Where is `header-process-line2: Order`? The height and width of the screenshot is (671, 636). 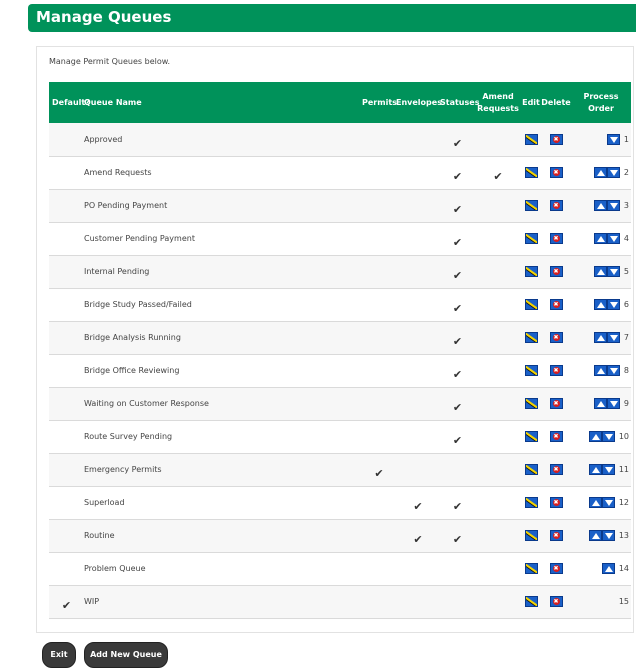
header-process-line2: Order is located at coordinates (601, 108).